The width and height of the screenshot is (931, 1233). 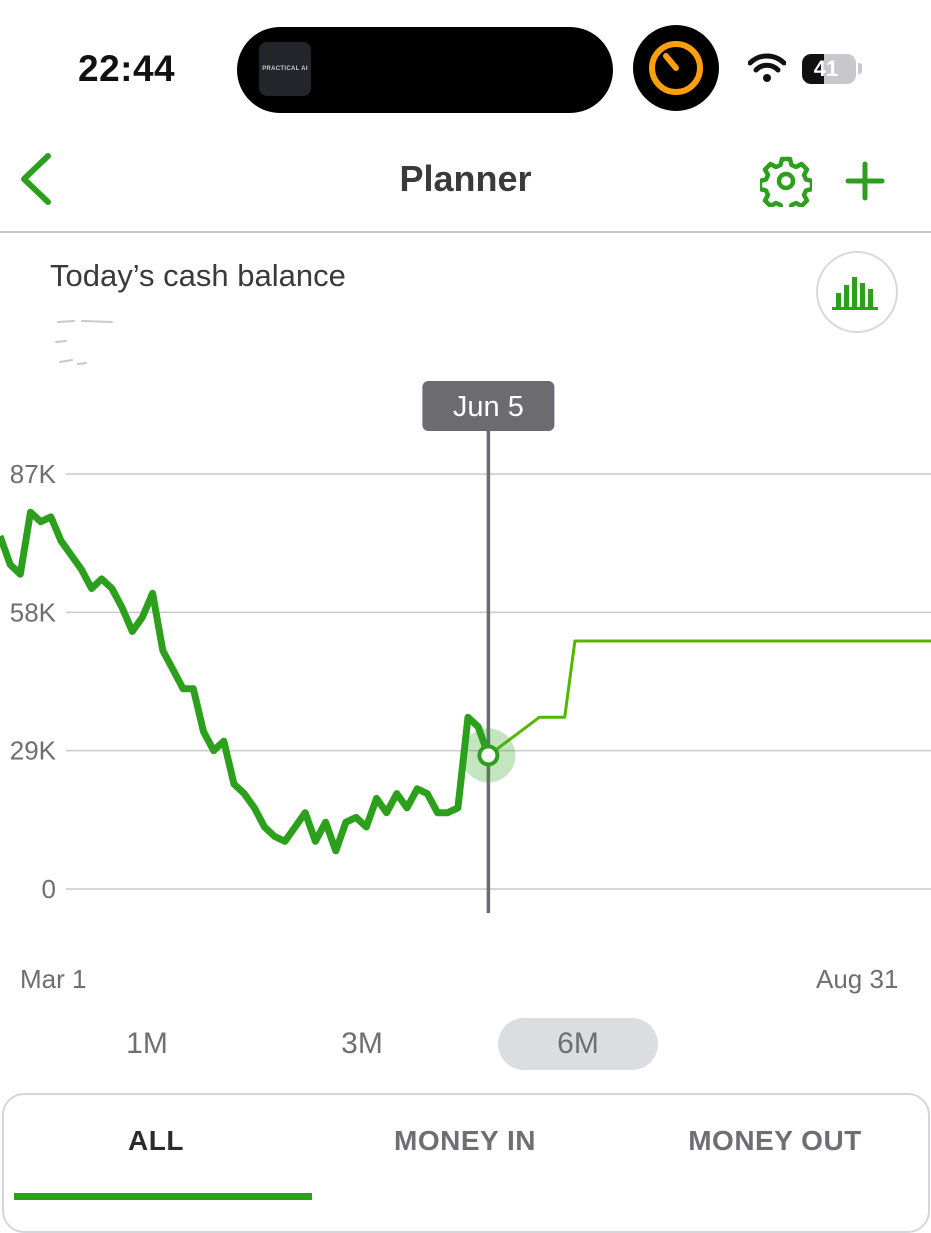 I want to click on y-tick-label: 0, so click(x=49, y=889).